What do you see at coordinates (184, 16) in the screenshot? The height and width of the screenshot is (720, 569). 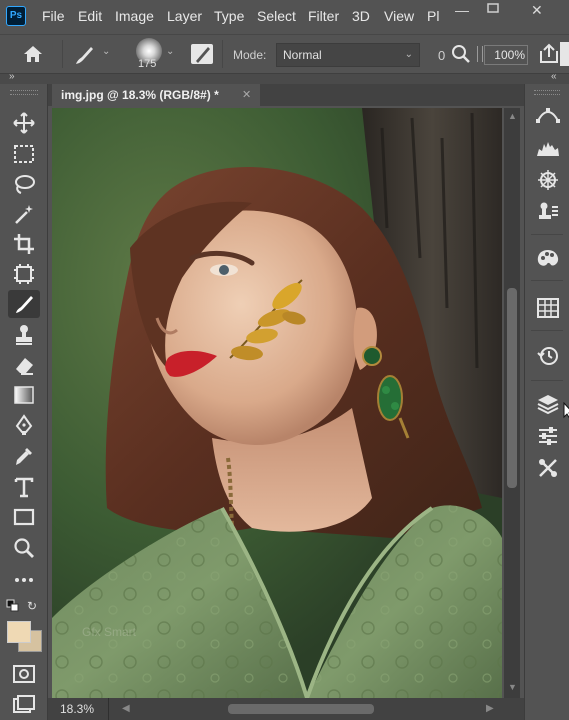 I see `menu-layer: Layer` at bounding box center [184, 16].